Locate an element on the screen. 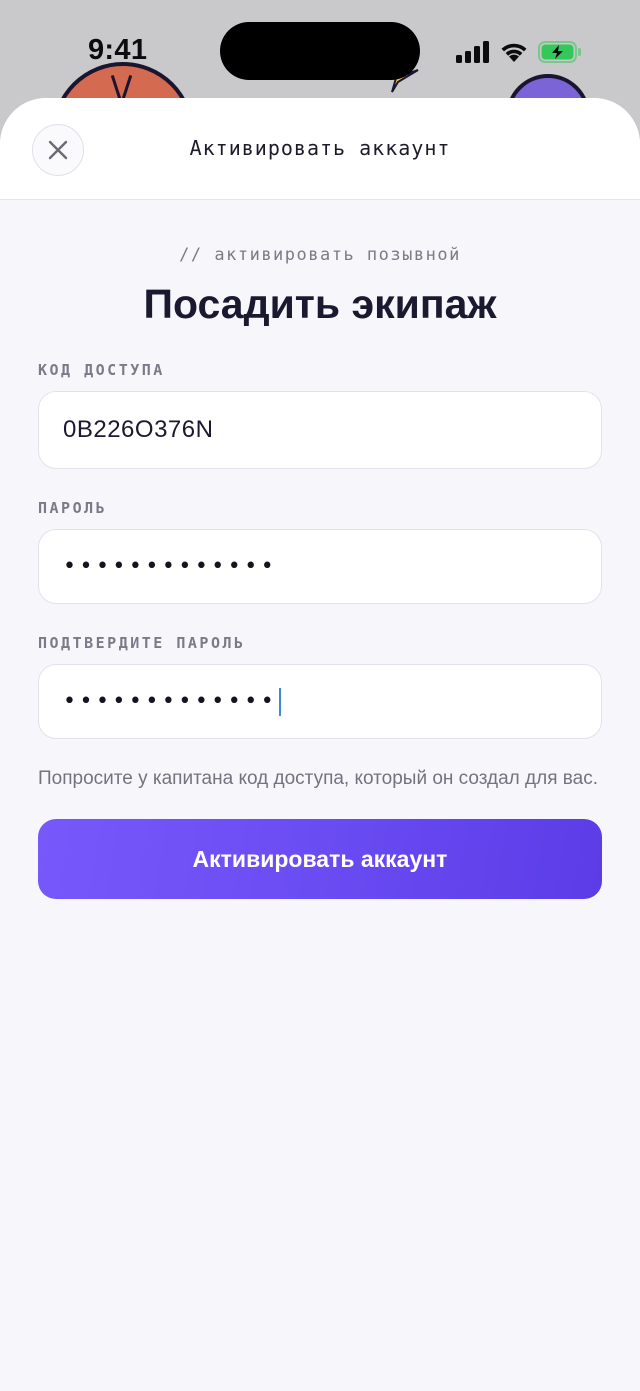 Image resolution: width=640 pixels, height=1391 pixels. access-code-input: 0B226O376N is located at coordinates (320, 430).